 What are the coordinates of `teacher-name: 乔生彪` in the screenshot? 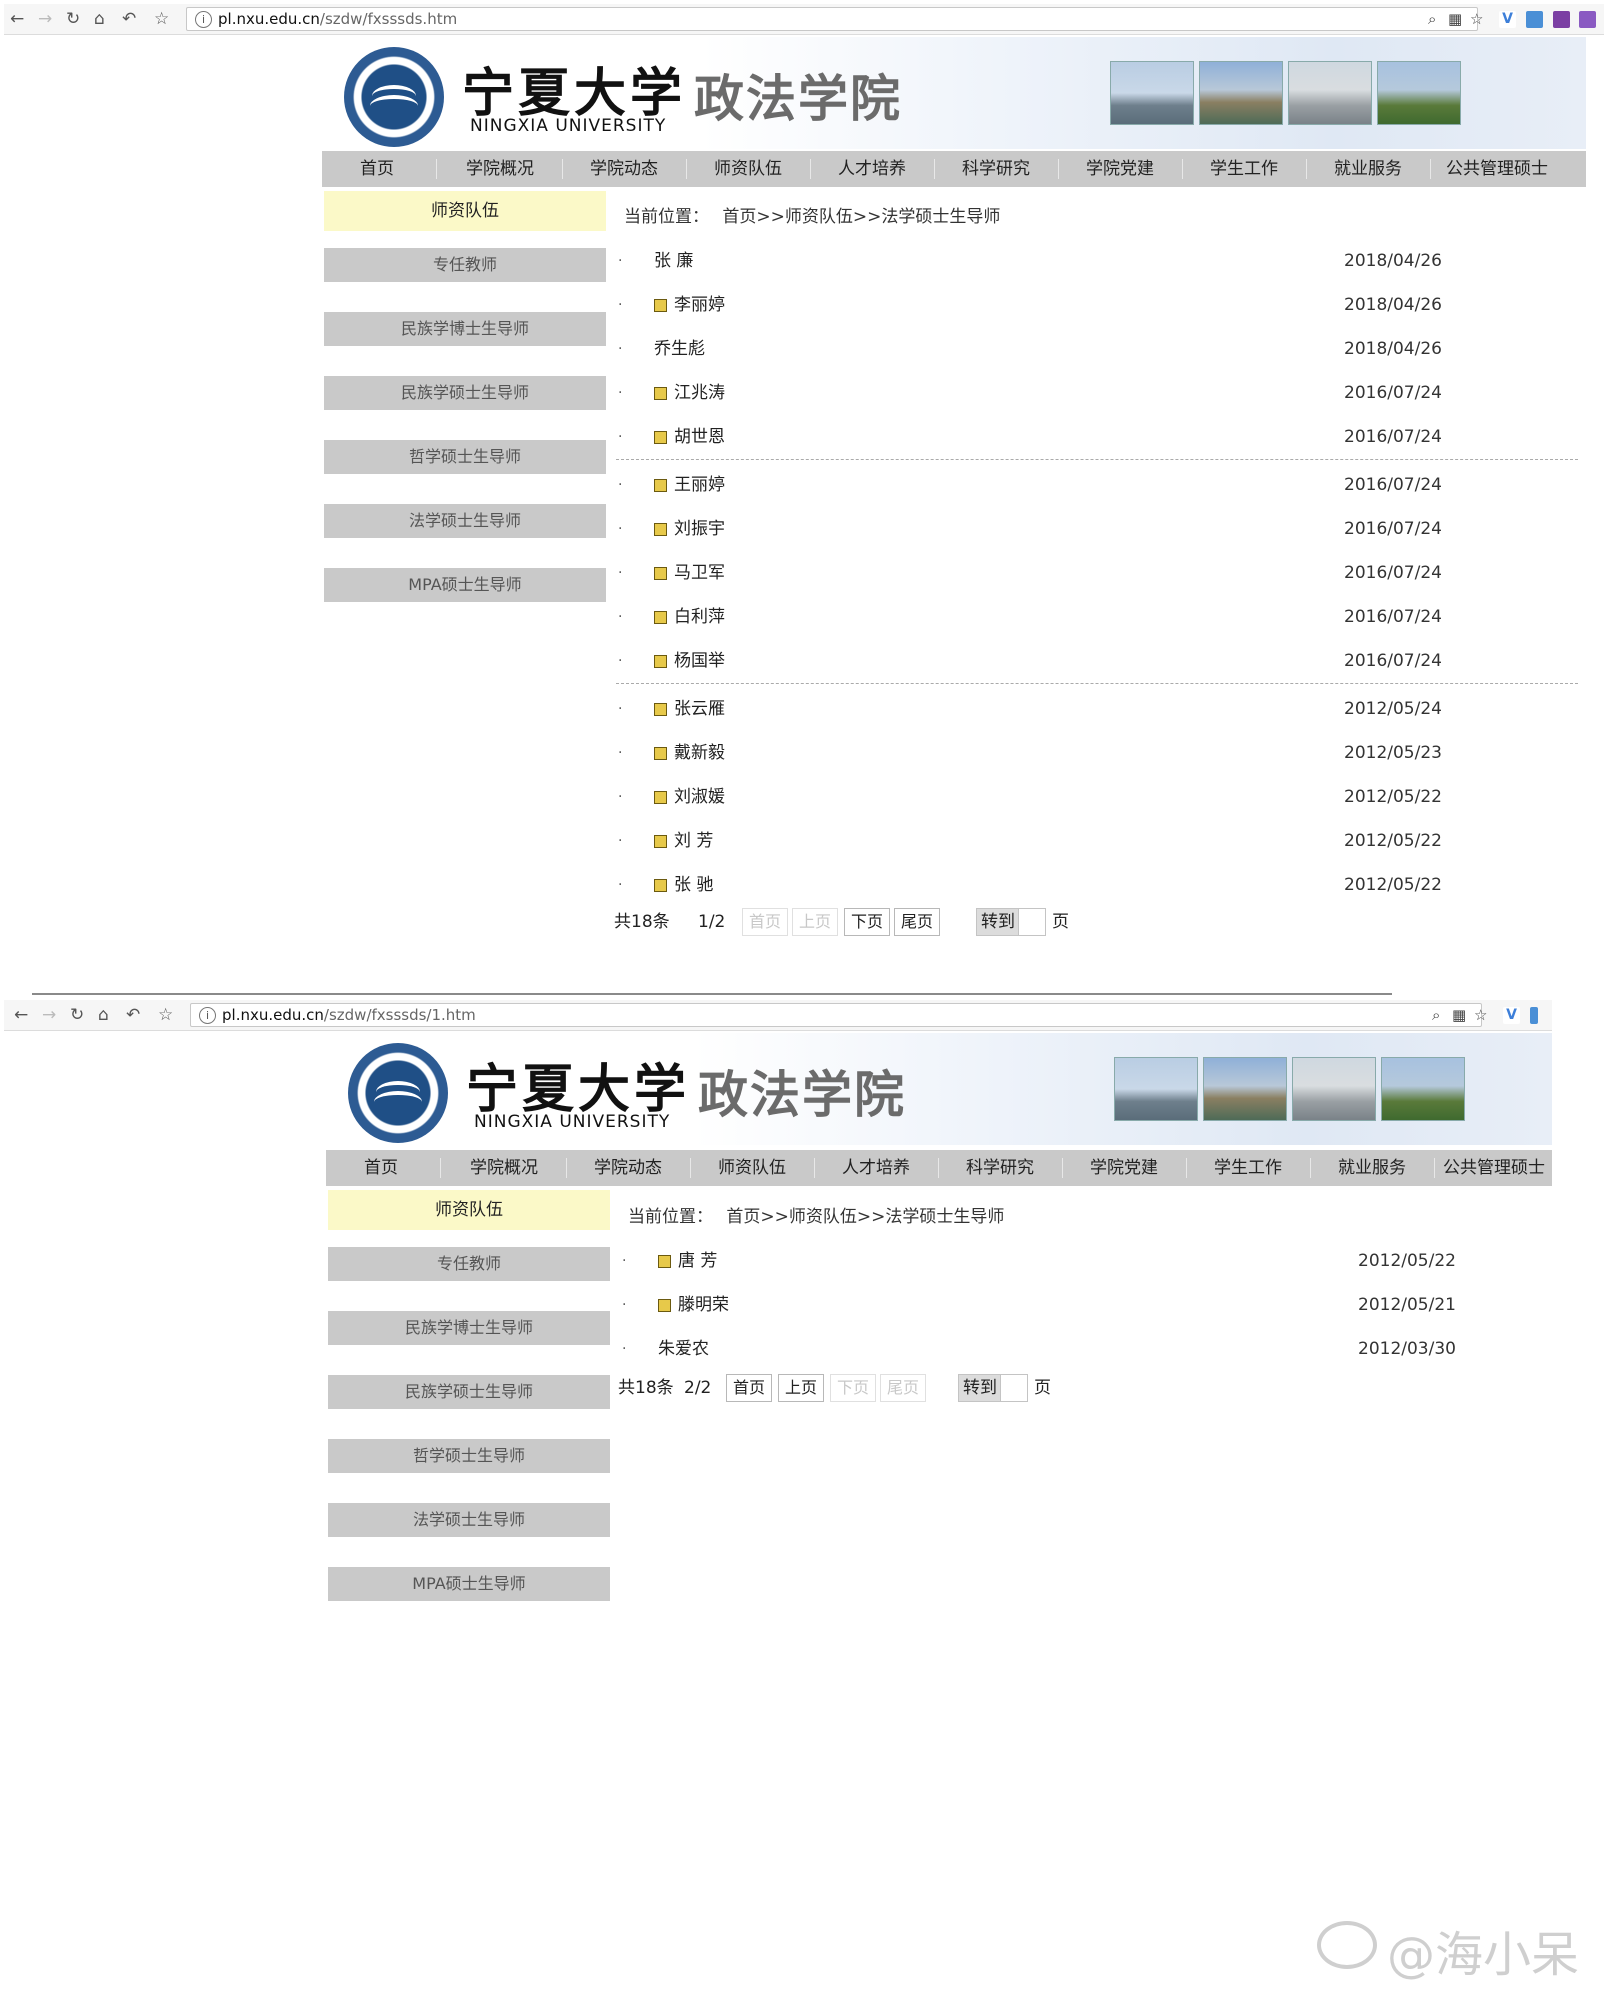 It's located at (679, 349).